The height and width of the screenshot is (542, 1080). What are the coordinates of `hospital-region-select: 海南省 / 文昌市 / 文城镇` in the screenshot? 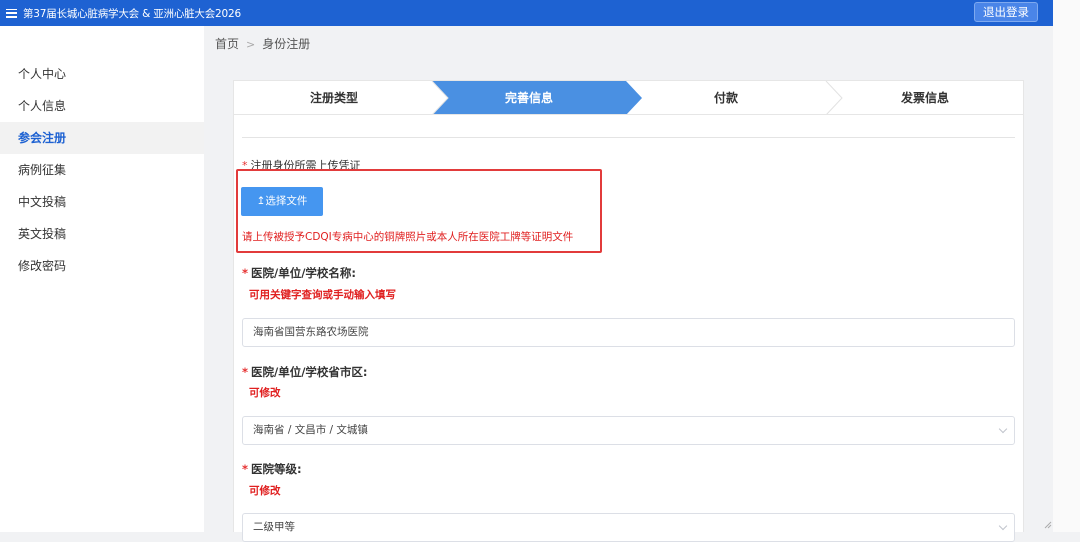 It's located at (628, 430).